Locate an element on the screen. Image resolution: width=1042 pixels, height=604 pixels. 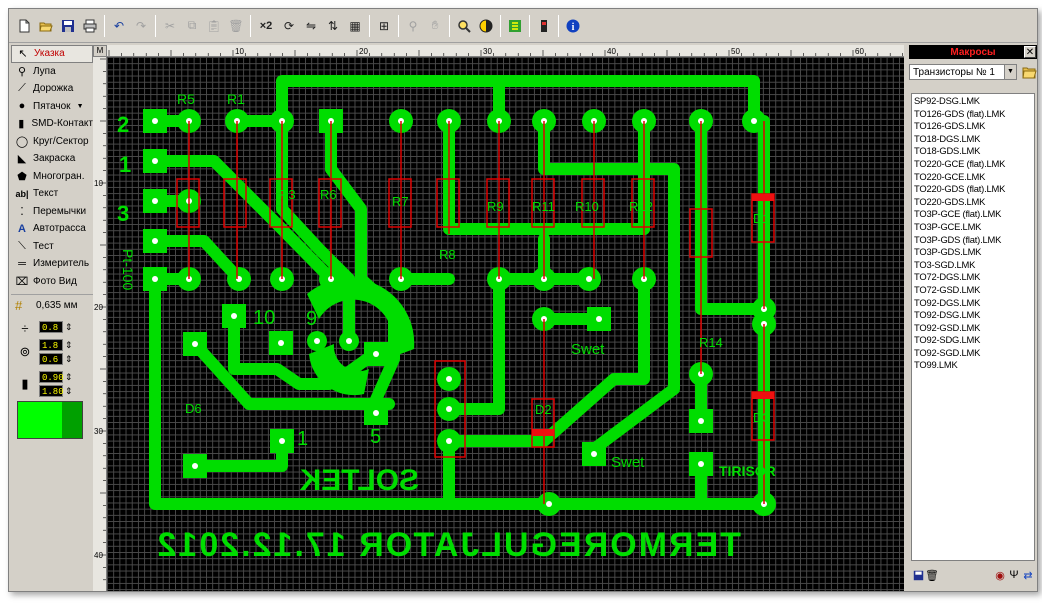
pad-inner-field: 0.6 is located at coordinates (51, 359).